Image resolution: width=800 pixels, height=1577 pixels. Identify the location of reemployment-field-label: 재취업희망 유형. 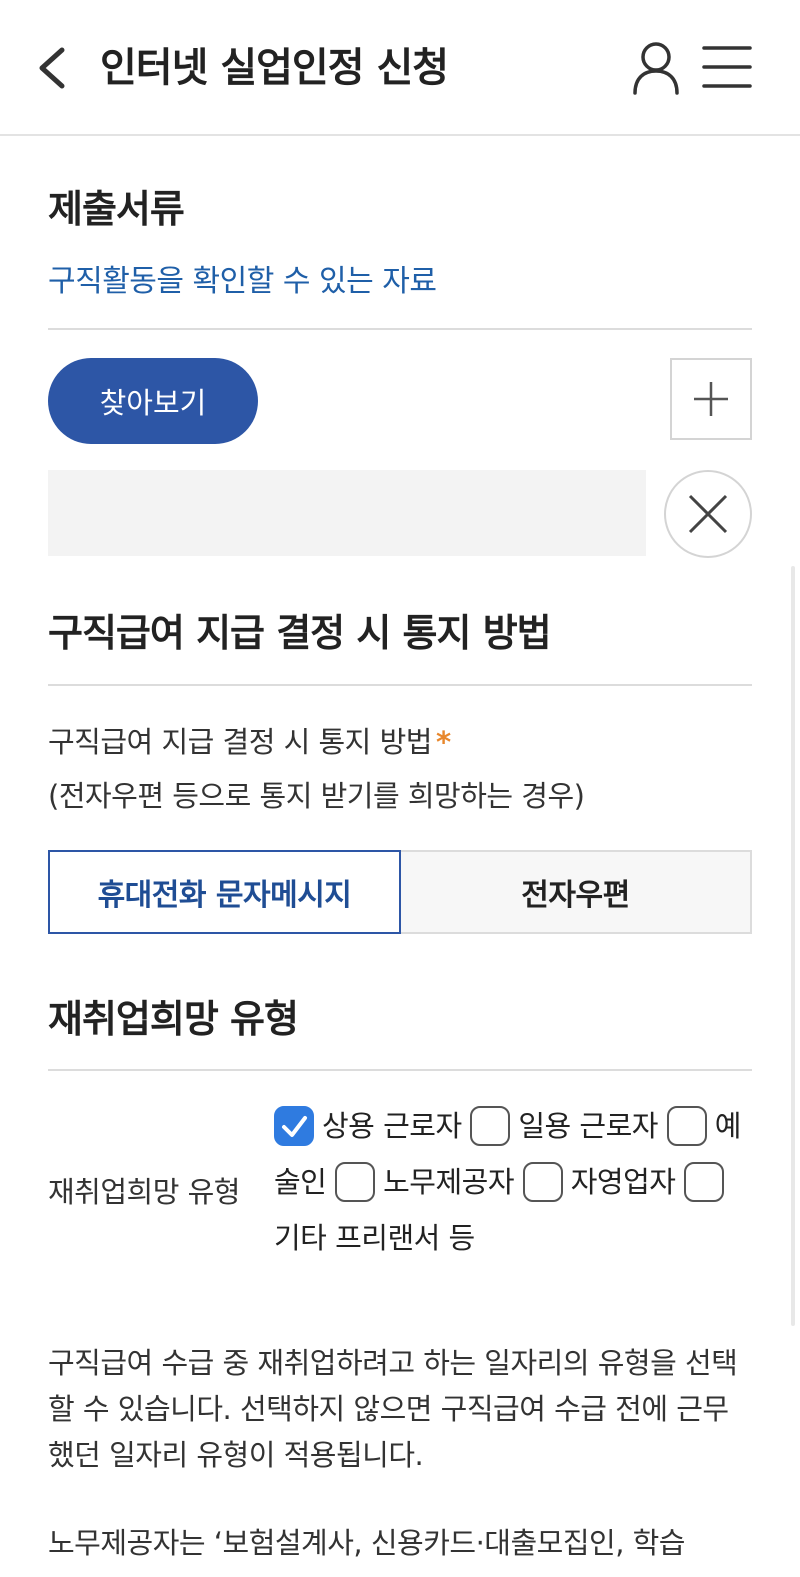
(144, 1192).